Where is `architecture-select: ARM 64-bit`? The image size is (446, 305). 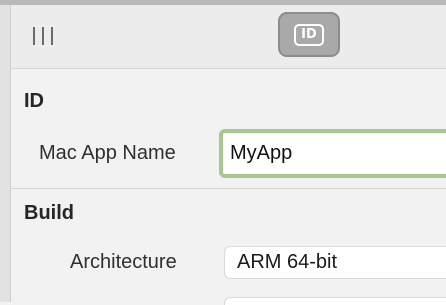
architecture-select: ARM 64-bit is located at coordinates (335, 262).